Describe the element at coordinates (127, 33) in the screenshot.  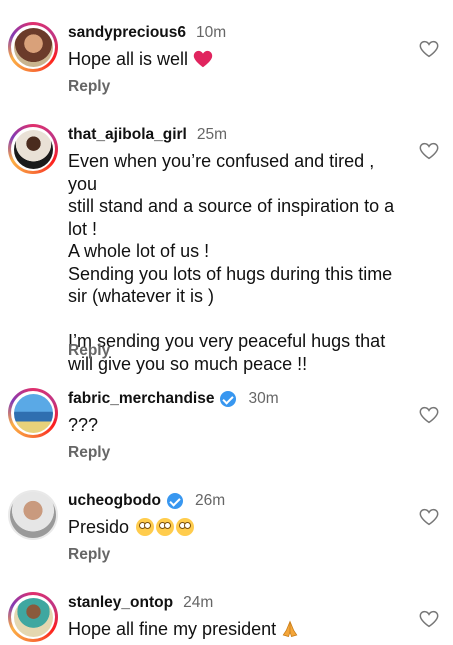
I see `username: sandyprecious6` at that location.